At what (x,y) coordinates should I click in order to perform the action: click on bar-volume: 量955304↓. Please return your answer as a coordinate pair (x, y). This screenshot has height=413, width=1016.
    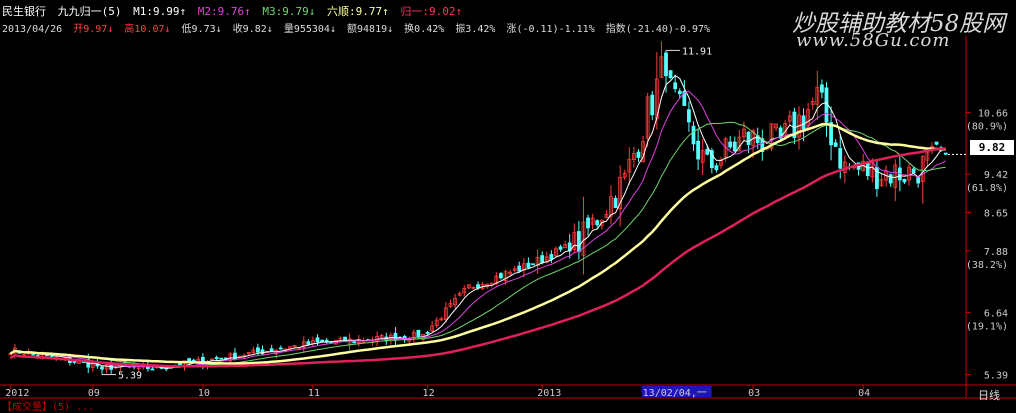
    Looking at the image, I should click on (309, 29).